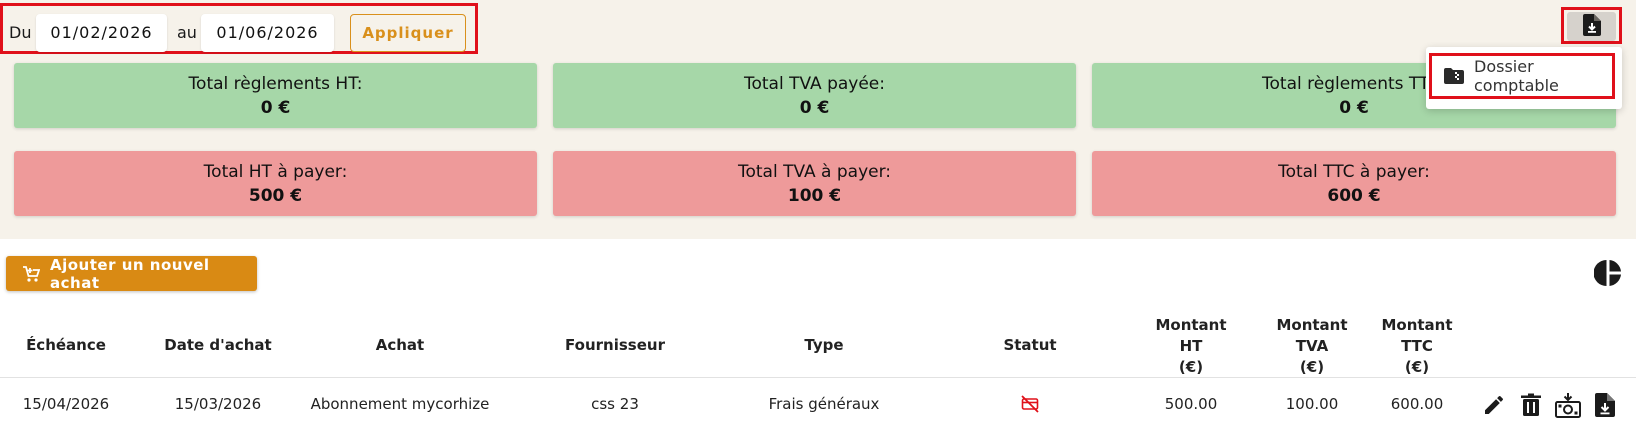 This screenshot has width=1636, height=441. I want to click on cell-montant-ht: 500.00, so click(1191, 404).